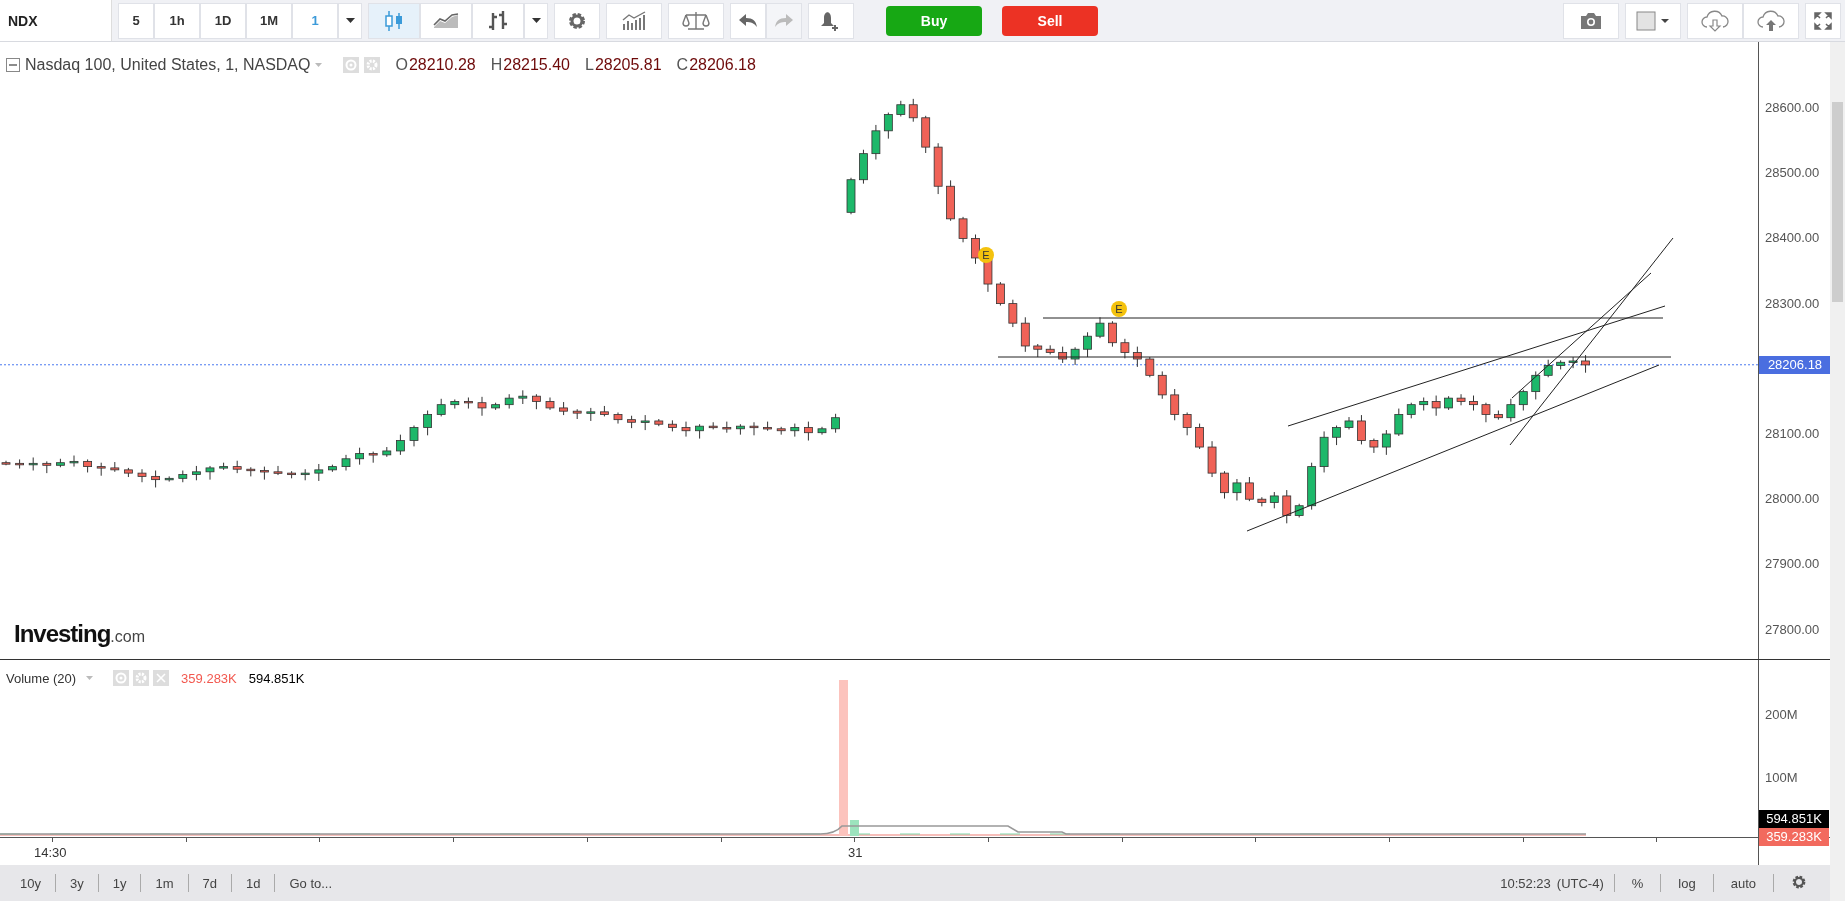  What do you see at coordinates (1792, 107) in the screenshot?
I see `price-tick-label: 28600.00` at bounding box center [1792, 107].